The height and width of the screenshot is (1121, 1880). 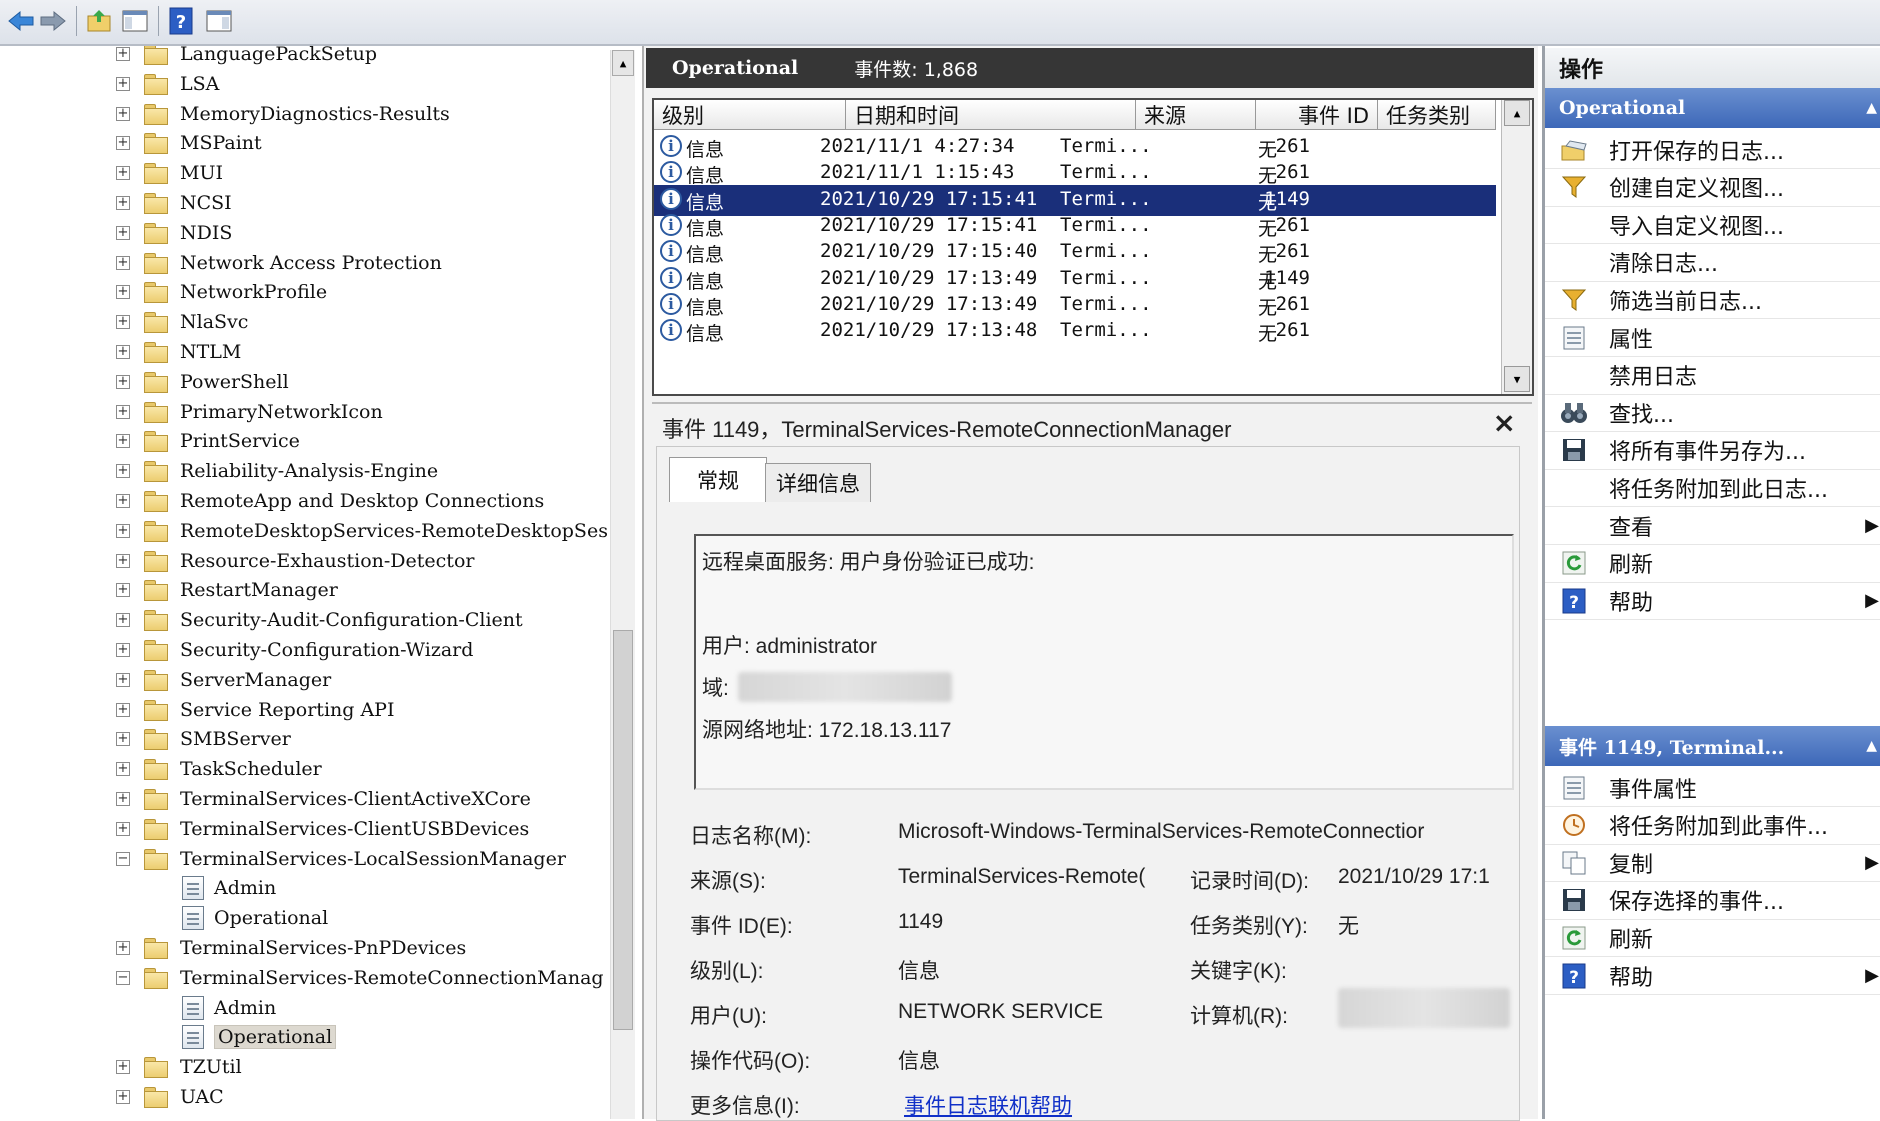 I want to click on tree-folder-item: + TZUtil, so click(x=179, y=1067).